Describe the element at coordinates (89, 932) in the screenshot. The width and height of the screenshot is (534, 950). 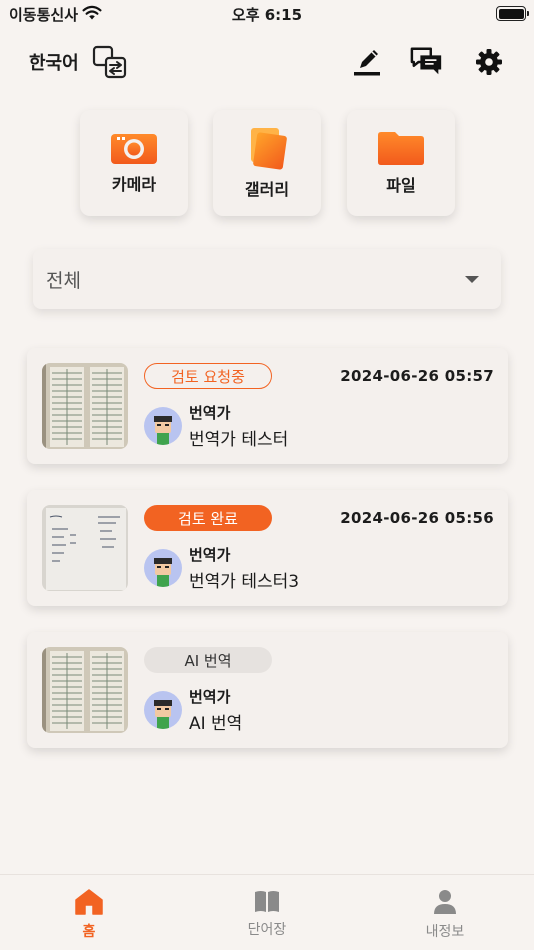
I see `tab-home-label: 홈` at that location.